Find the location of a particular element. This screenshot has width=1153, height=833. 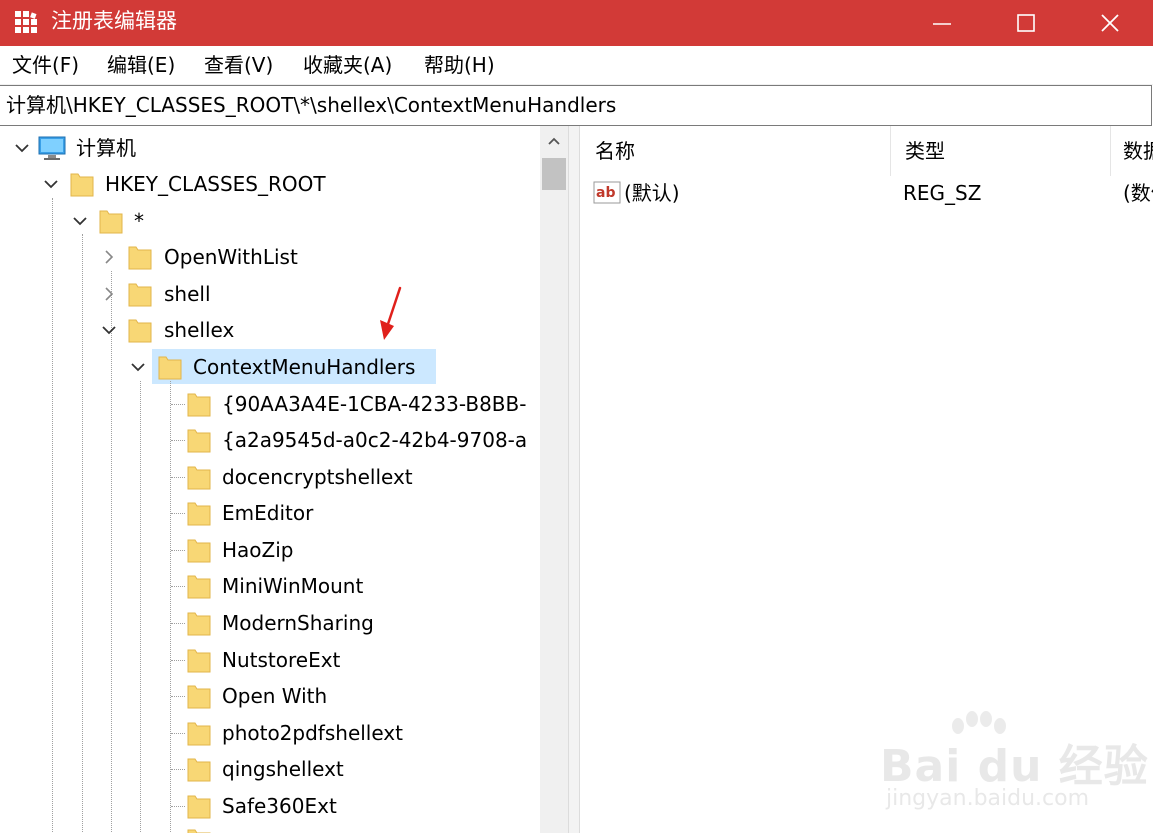

close-icon is located at coordinates (1110, 23).